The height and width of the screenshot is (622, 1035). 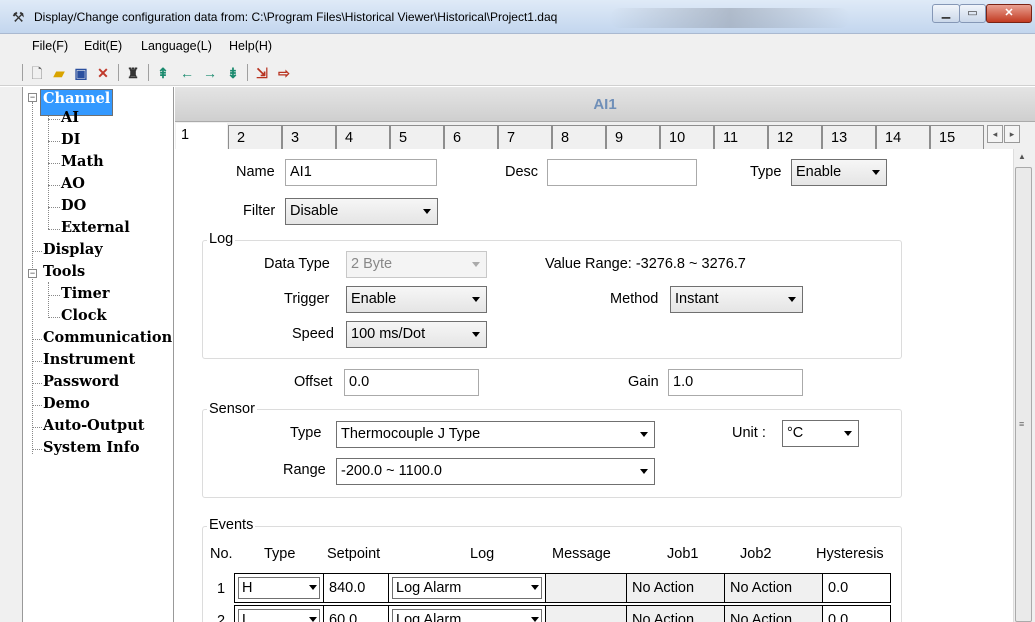 I want to click on tree-item-display: Display, so click(x=73, y=250).